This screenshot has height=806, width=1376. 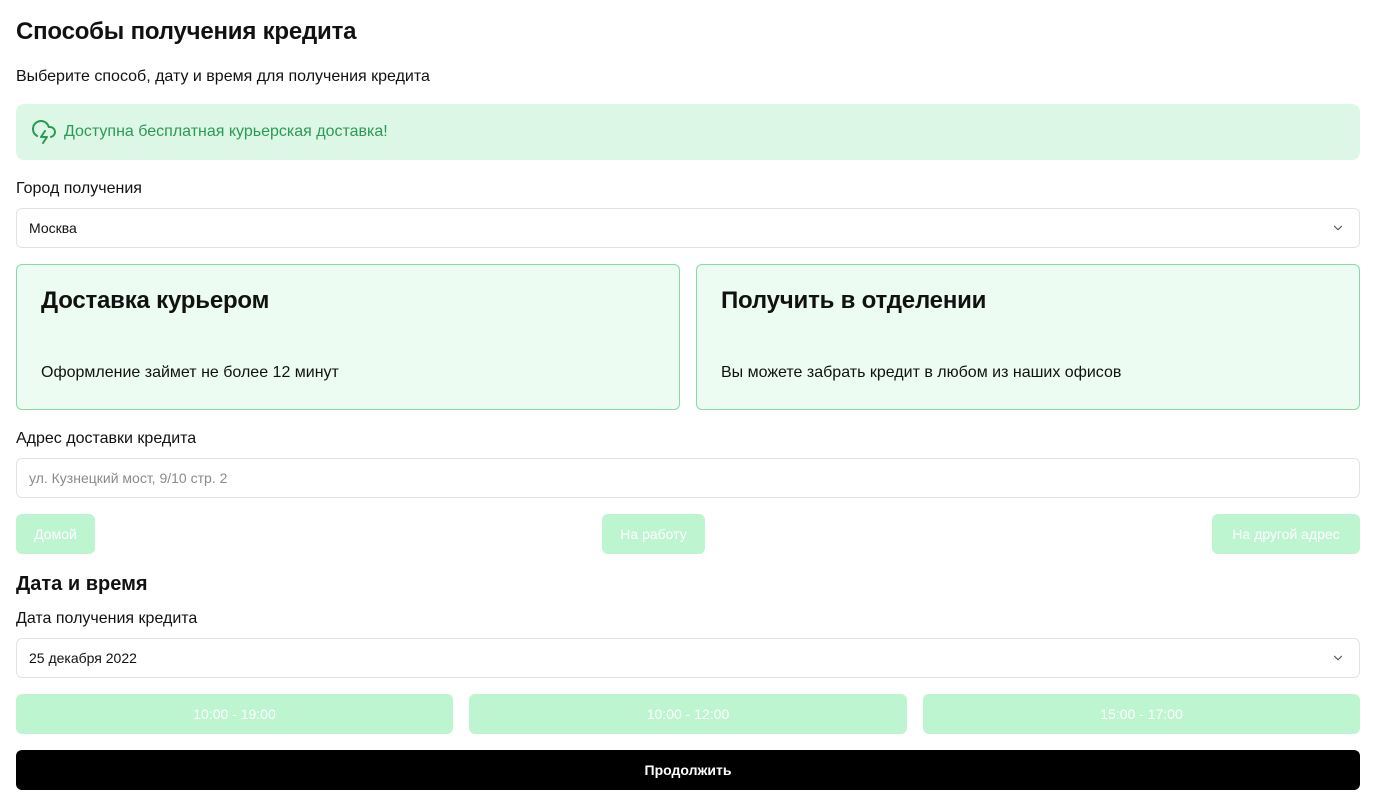 What do you see at coordinates (83, 658) in the screenshot?
I see `date-select-value: 25 декабря 2022` at bounding box center [83, 658].